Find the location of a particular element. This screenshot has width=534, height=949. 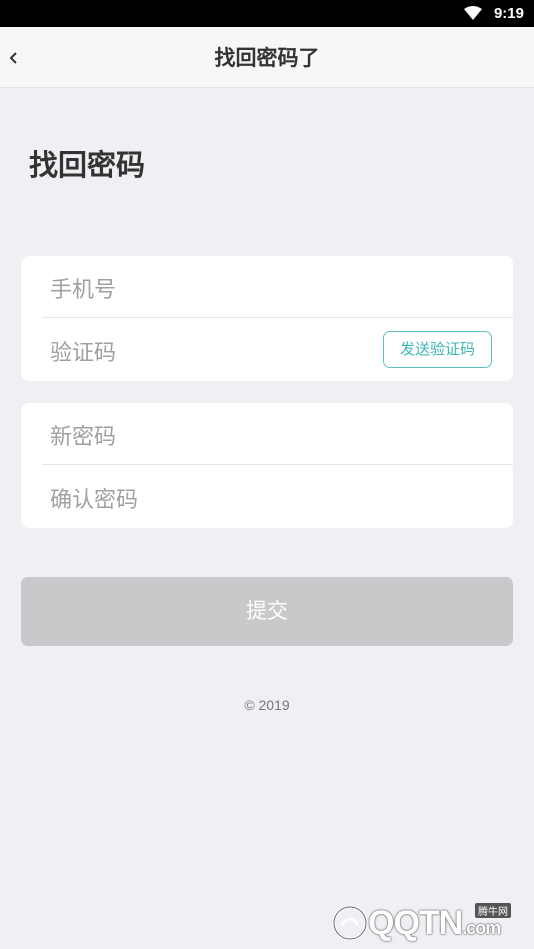

code-row: 验证码 发送验证码 is located at coordinates (267, 350).